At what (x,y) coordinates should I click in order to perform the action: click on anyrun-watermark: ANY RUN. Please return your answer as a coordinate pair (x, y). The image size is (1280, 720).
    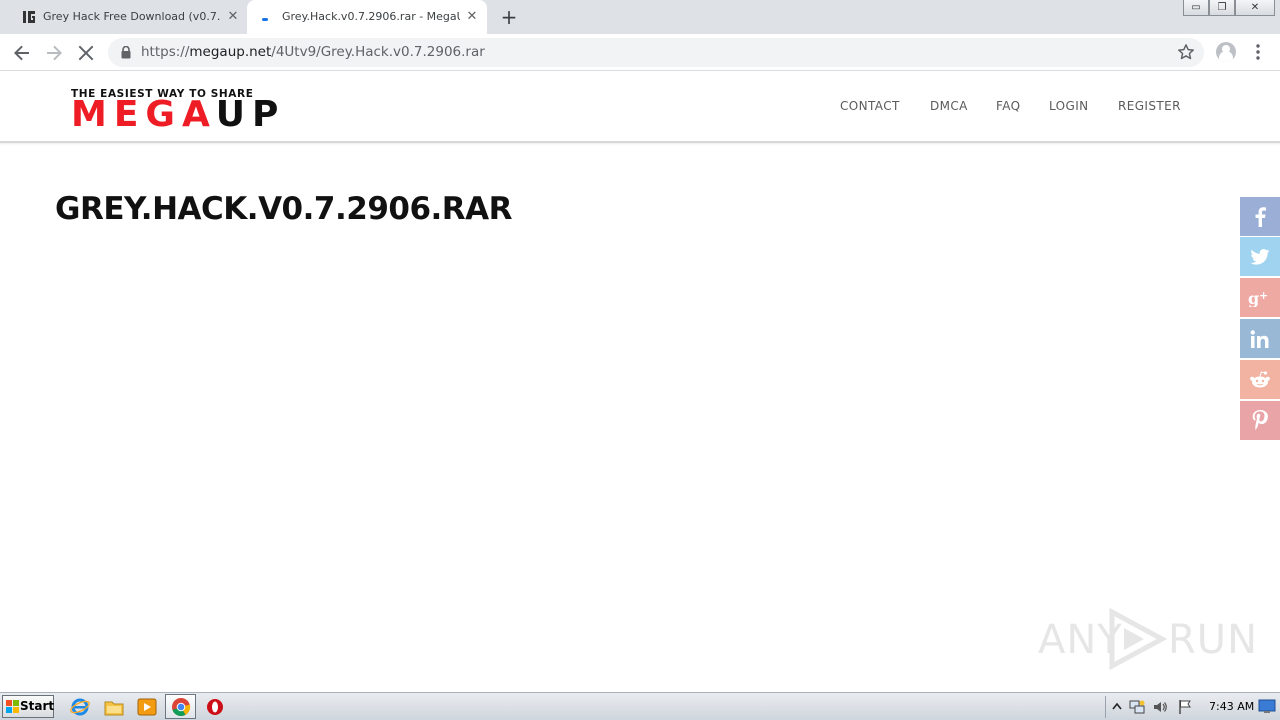
    Looking at the image, I should click on (1147, 638).